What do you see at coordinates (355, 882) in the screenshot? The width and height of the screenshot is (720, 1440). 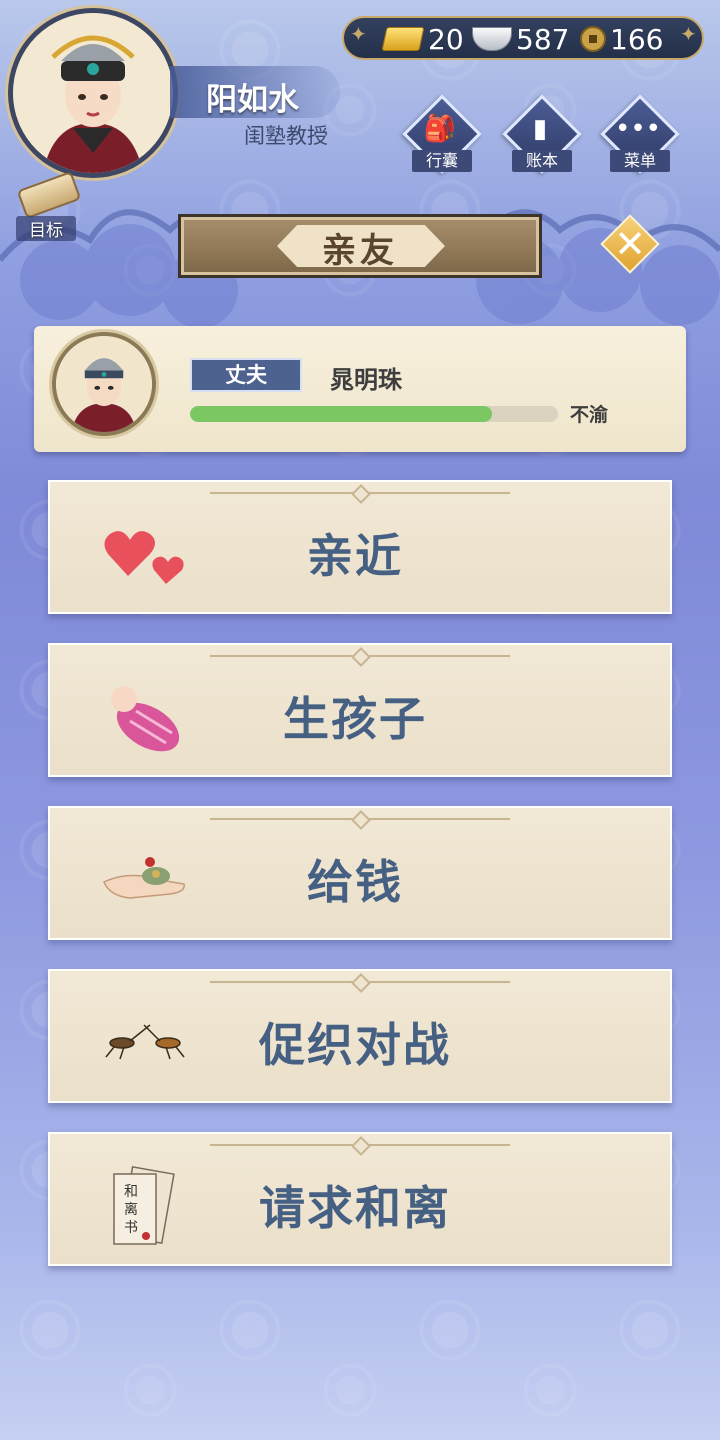 I see `action-label: 给钱` at bounding box center [355, 882].